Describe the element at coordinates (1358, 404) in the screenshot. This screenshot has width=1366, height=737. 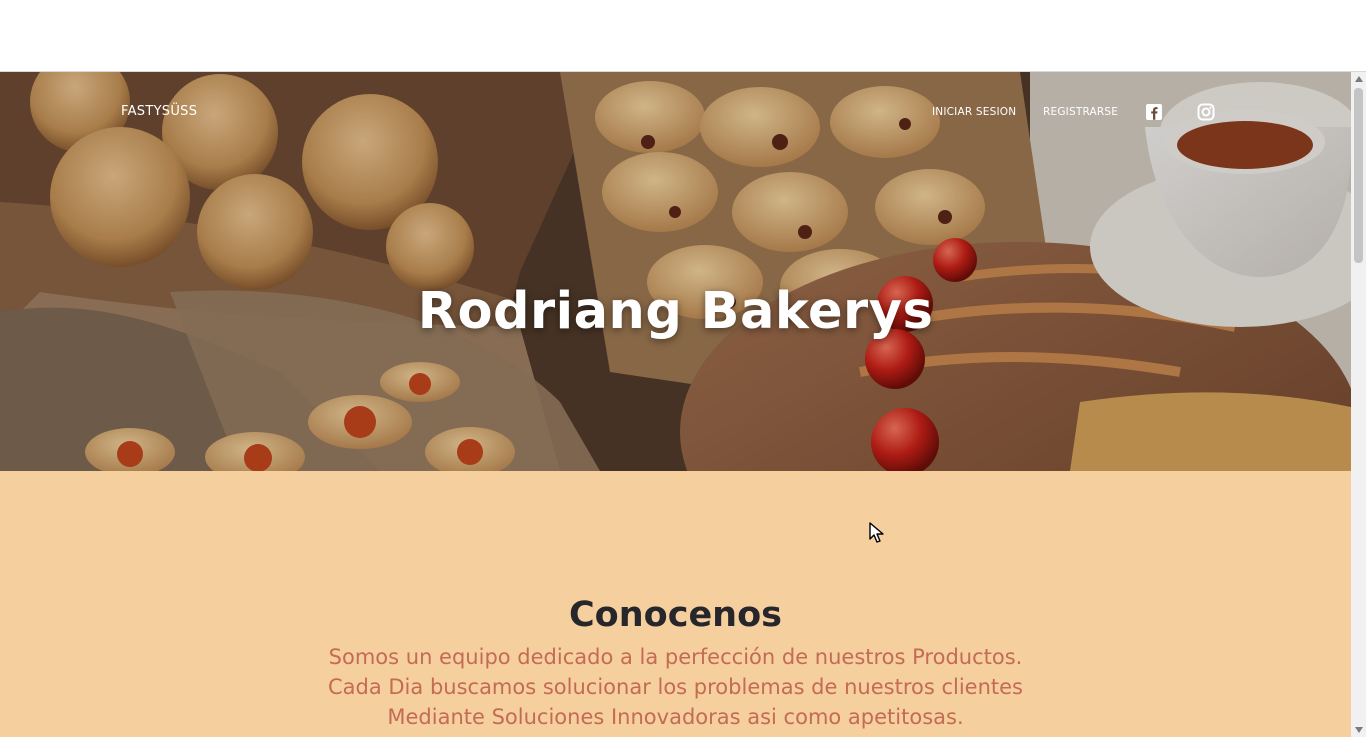
I see `page-scrollbar` at that location.